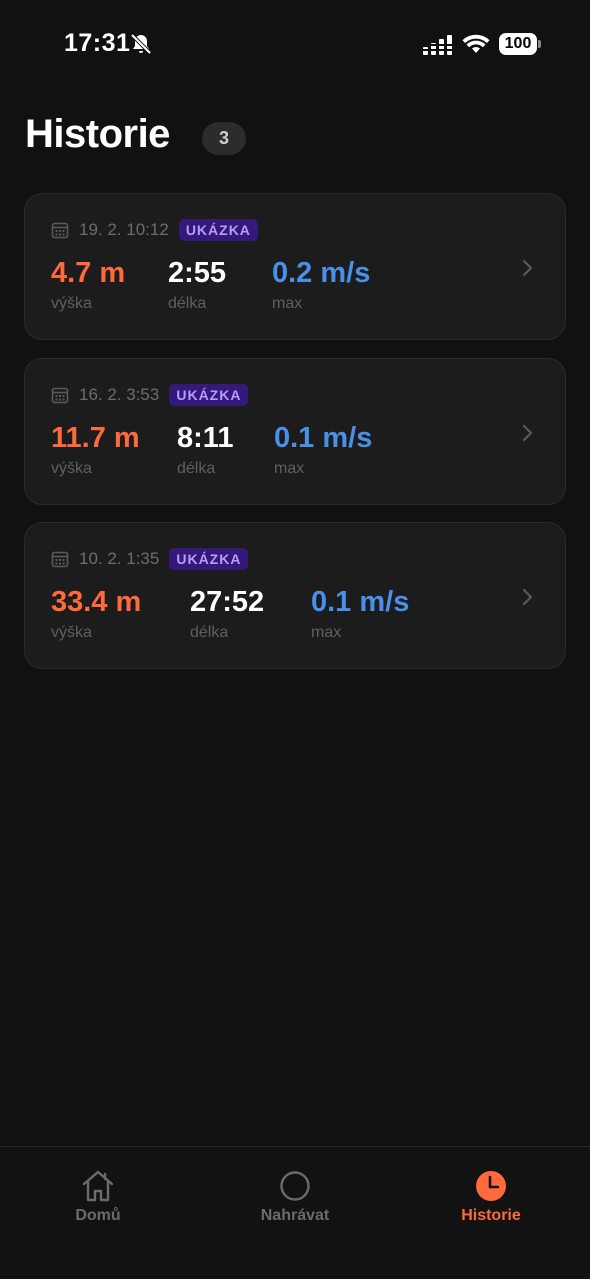  What do you see at coordinates (476, 43) in the screenshot?
I see `wifi-icon` at bounding box center [476, 43].